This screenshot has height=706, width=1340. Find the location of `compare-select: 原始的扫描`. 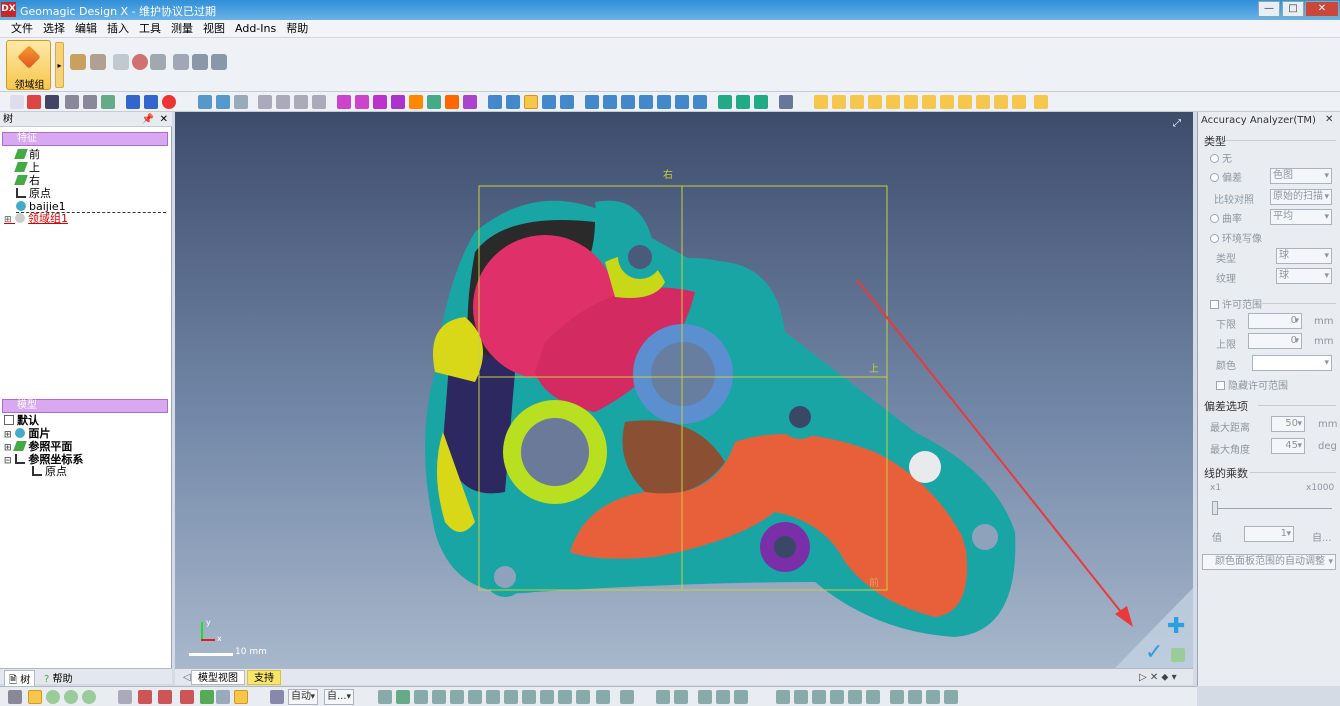

compare-select: 原始的扫描 is located at coordinates (1301, 197).